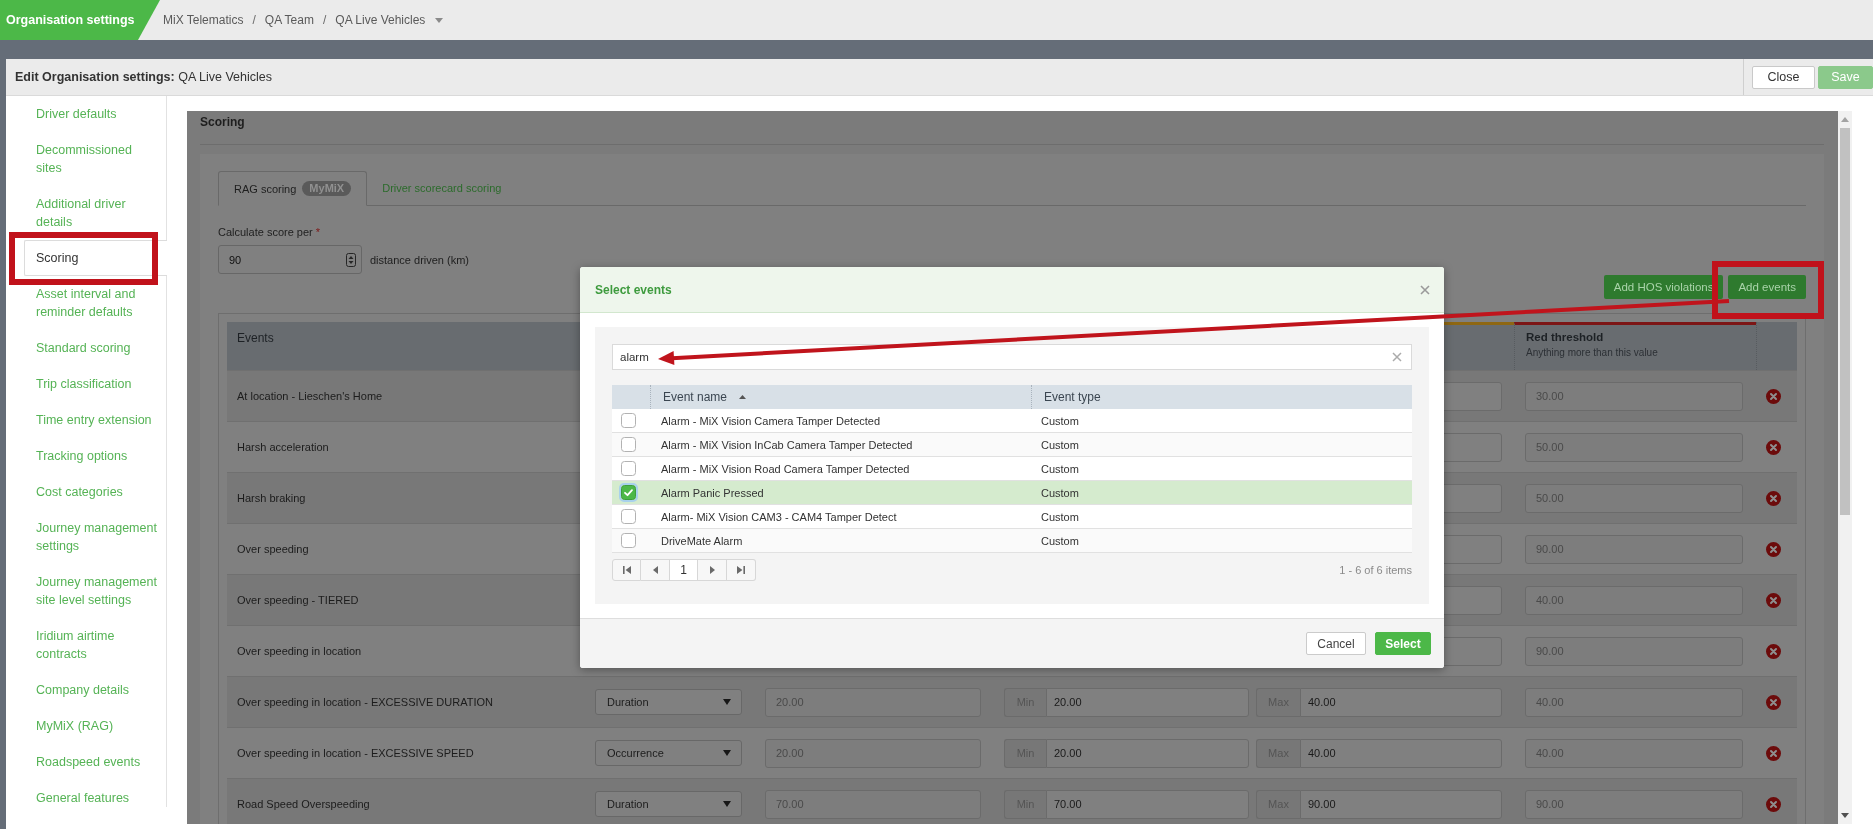 This screenshot has height=829, width=1873. What do you see at coordinates (779, 516) in the screenshot?
I see `event-name: Alarm- MiX Vision CAM3 - CAM4 Tamper Detect` at bounding box center [779, 516].